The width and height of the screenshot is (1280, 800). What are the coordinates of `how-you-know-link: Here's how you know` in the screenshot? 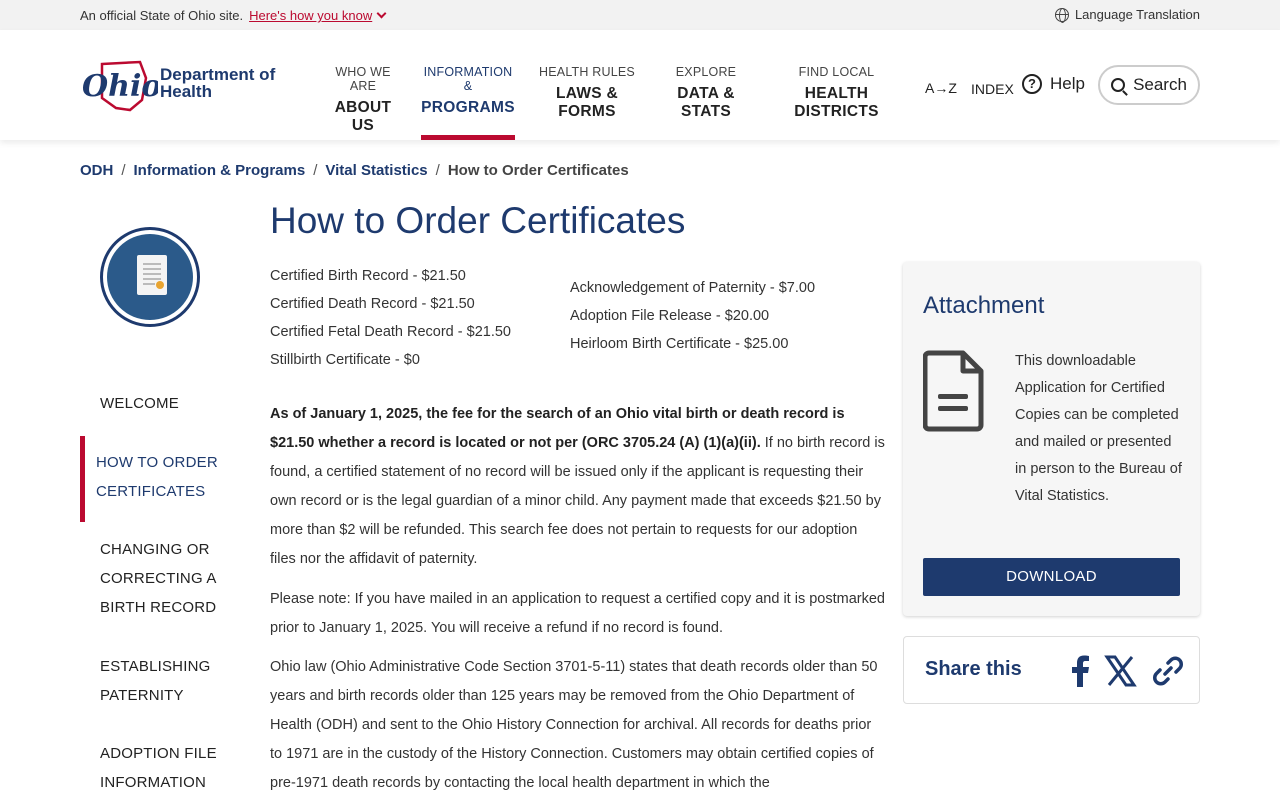 It's located at (310, 15).